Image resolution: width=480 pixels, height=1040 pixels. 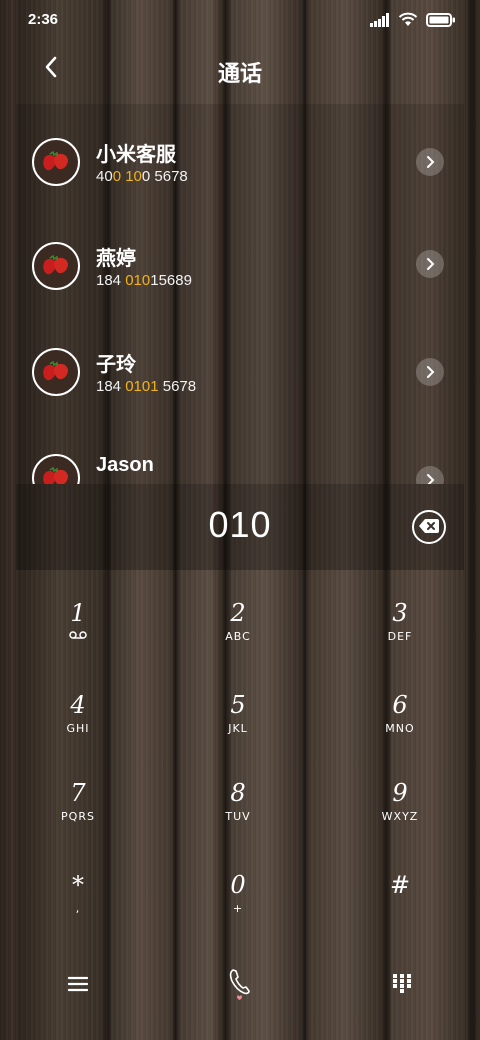 I want to click on key-7: 7 PQRS, so click(x=78, y=818).